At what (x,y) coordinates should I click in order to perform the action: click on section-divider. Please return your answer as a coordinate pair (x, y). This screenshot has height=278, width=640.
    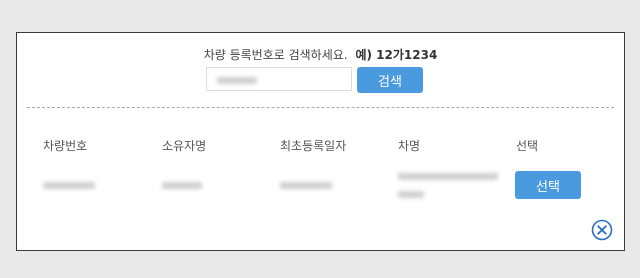
    Looking at the image, I should click on (320, 107).